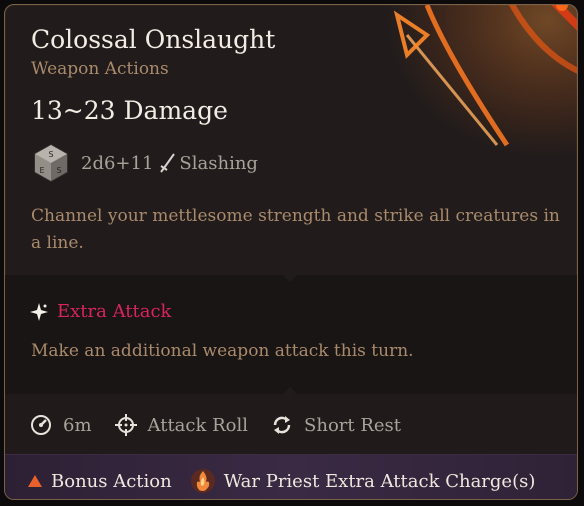 This screenshot has height=506, width=584. Describe the element at coordinates (129, 110) in the screenshot. I see `damage-range: 13~23 Damage` at that location.